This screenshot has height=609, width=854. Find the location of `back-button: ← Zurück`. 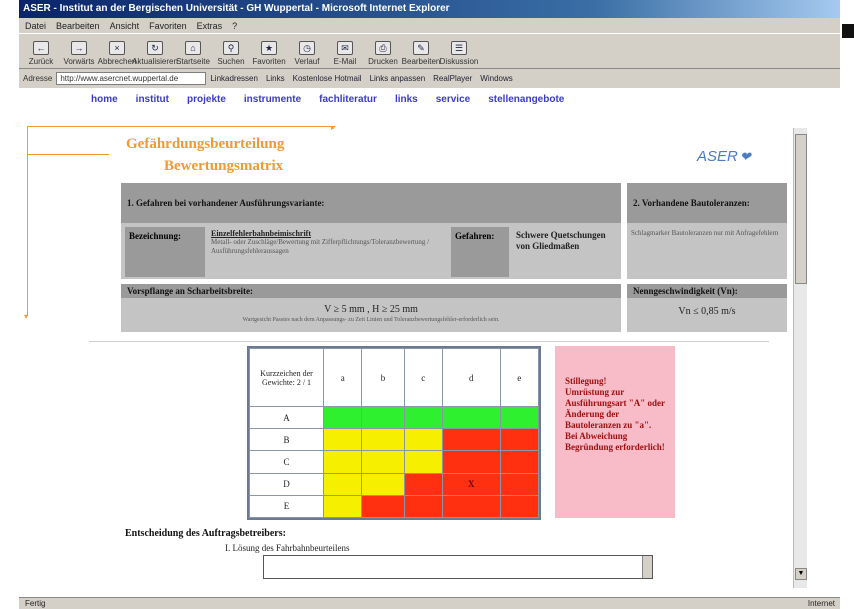

back-button: ← Zurück is located at coordinates (41, 53).